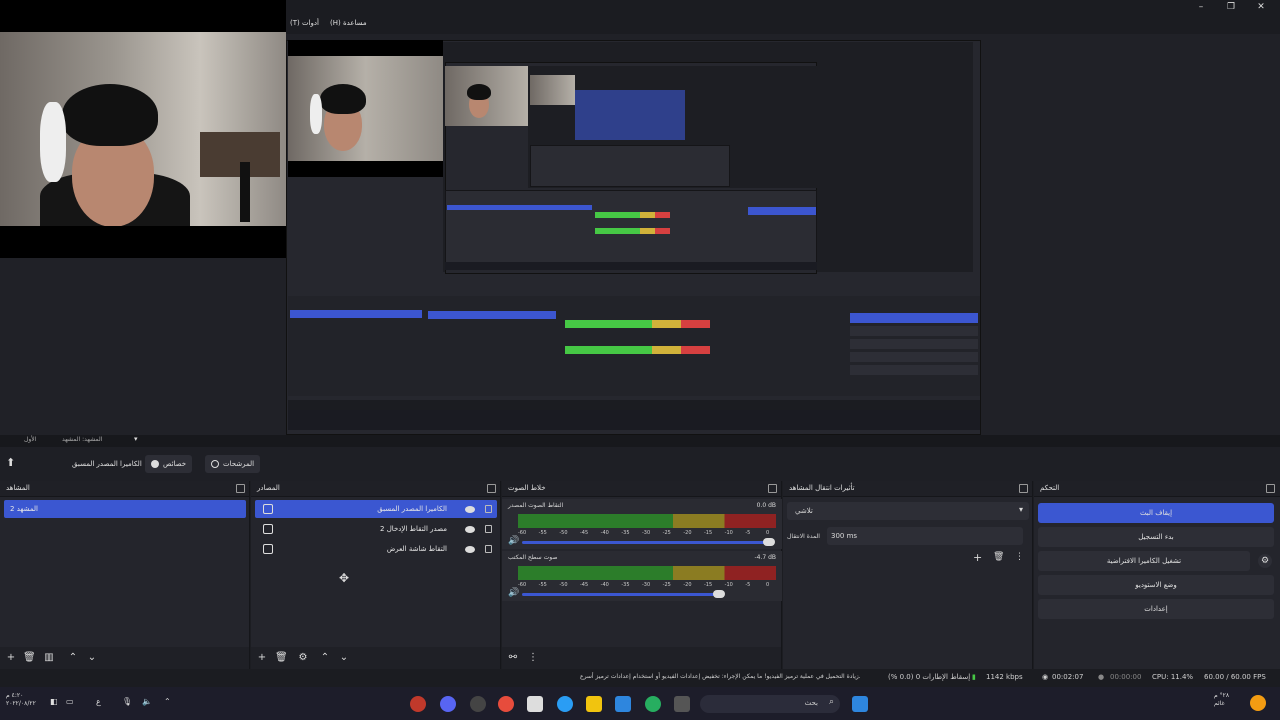  Describe the element at coordinates (1221, 700) in the screenshot. I see `weather-widget: ‏٢٨° م غائم` at that location.